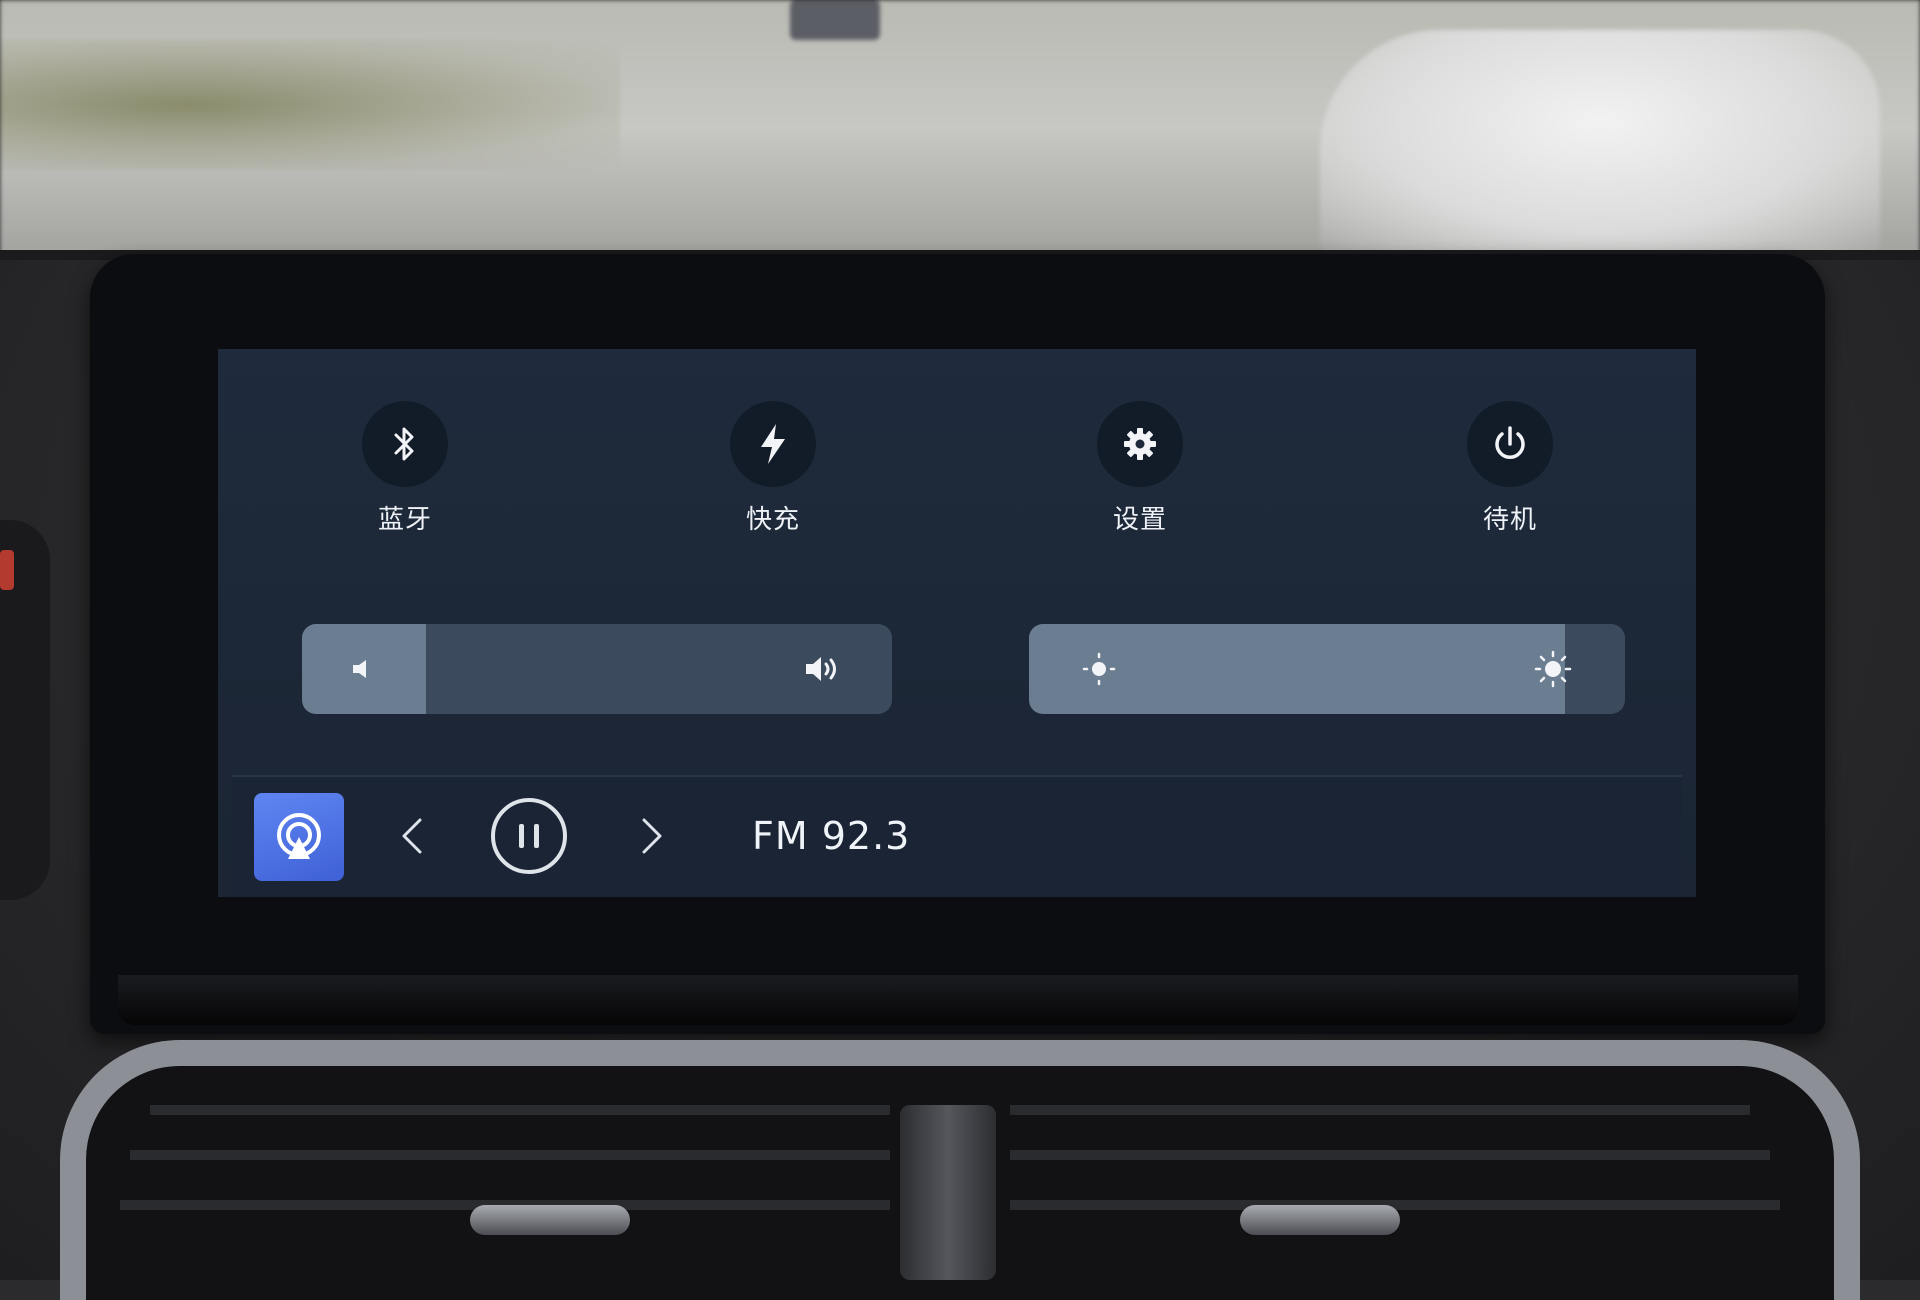  What do you see at coordinates (773, 444) in the screenshot?
I see `lightning-icon` at bounding box center [773, 444].